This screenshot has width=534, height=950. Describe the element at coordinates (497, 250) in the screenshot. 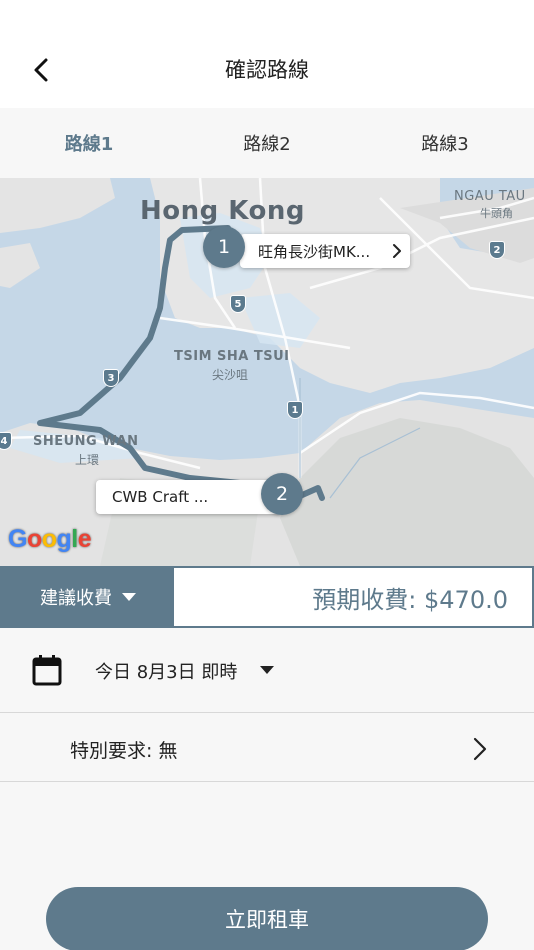

I see `route-shield-2: 2` at that location.